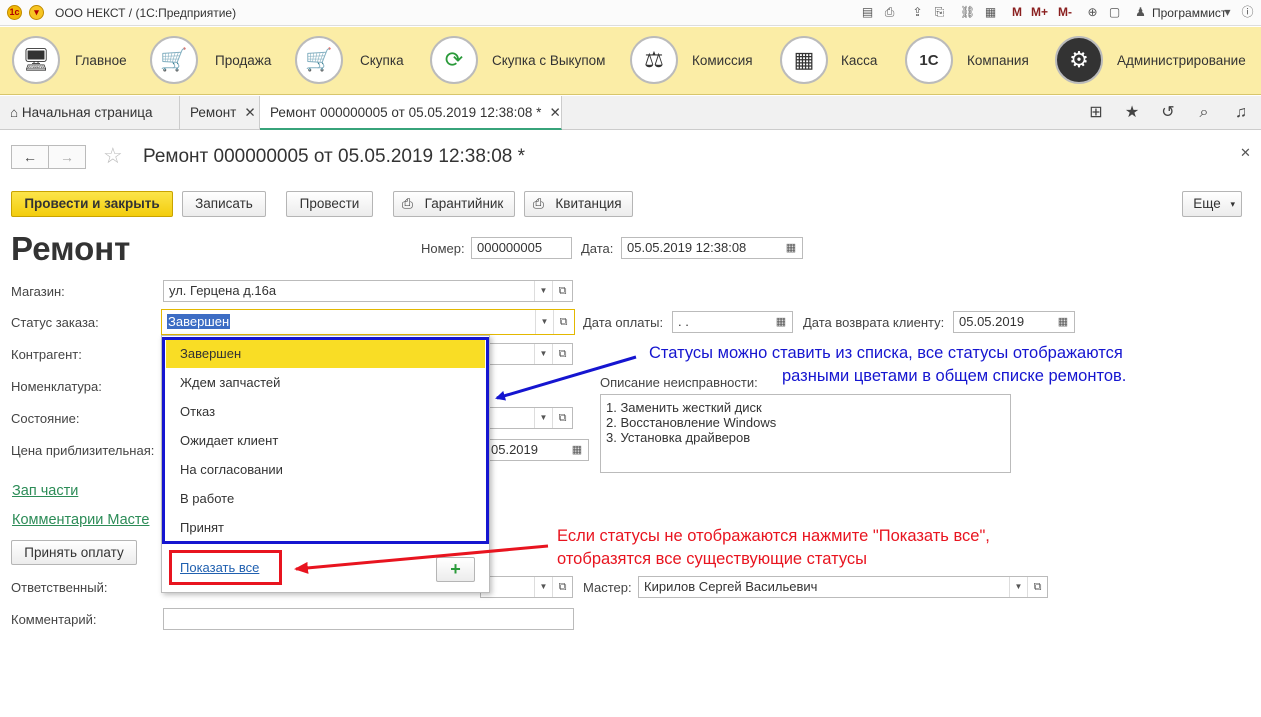  Describe the element at coordinates (867, 12) in the screenshot. I see `save-icon: ▤` at that location.